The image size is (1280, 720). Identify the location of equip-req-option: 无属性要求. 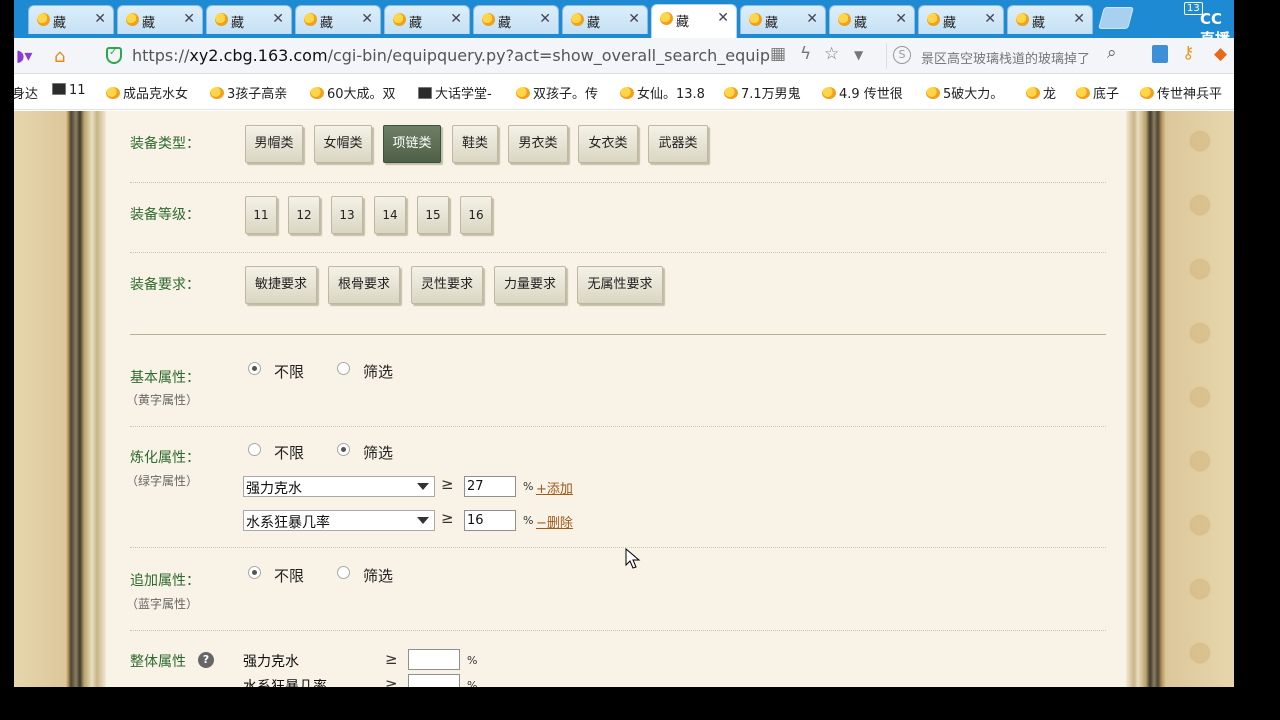
(620, 285).